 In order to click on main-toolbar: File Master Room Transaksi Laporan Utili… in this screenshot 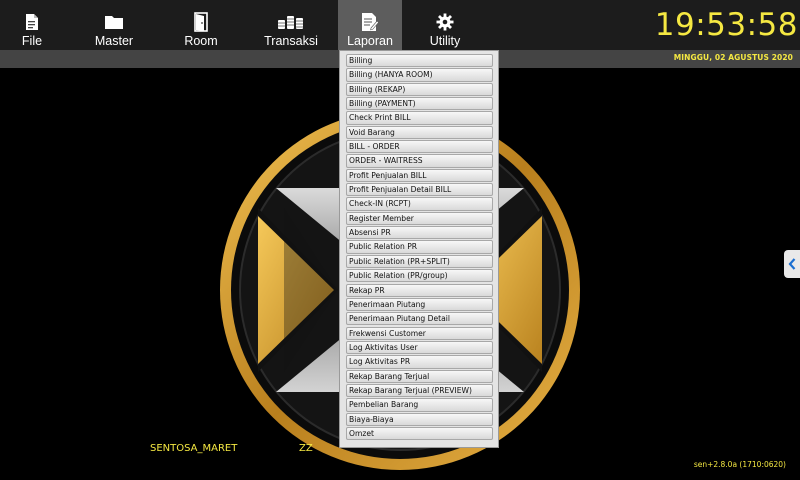, I will do `click(400, 25)`.